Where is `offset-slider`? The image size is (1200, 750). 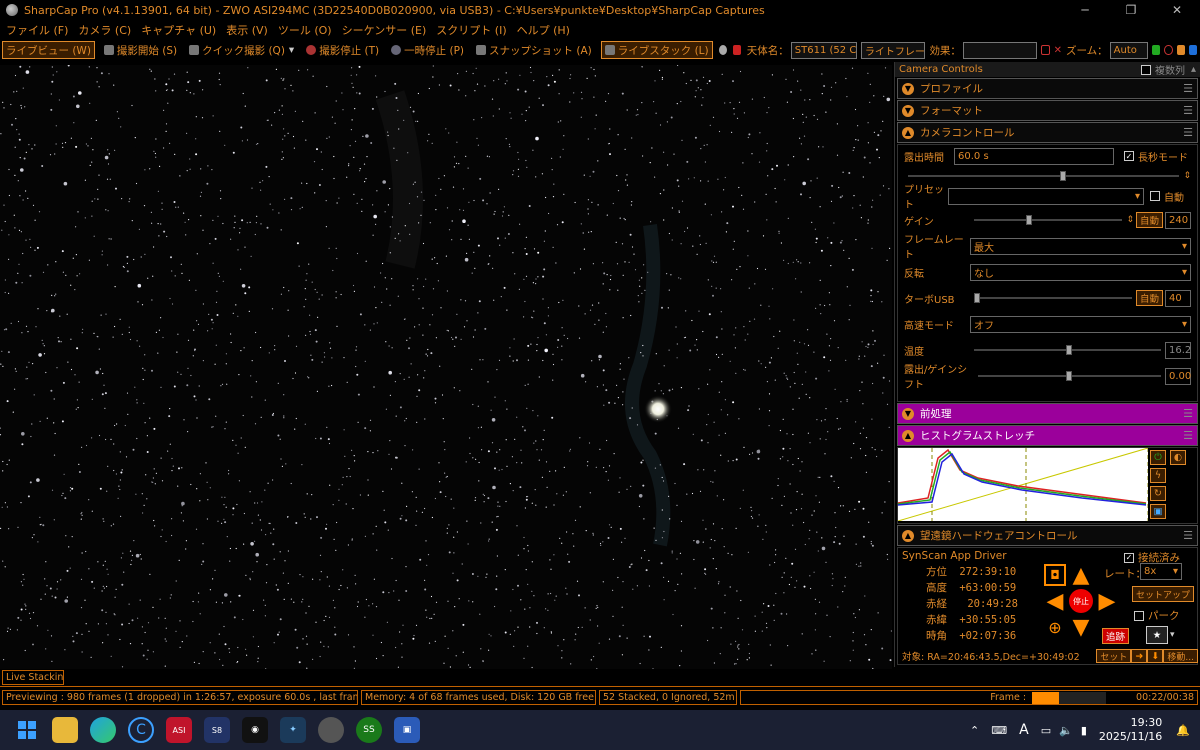
offset-slider is located at coordinates (1069, 376).